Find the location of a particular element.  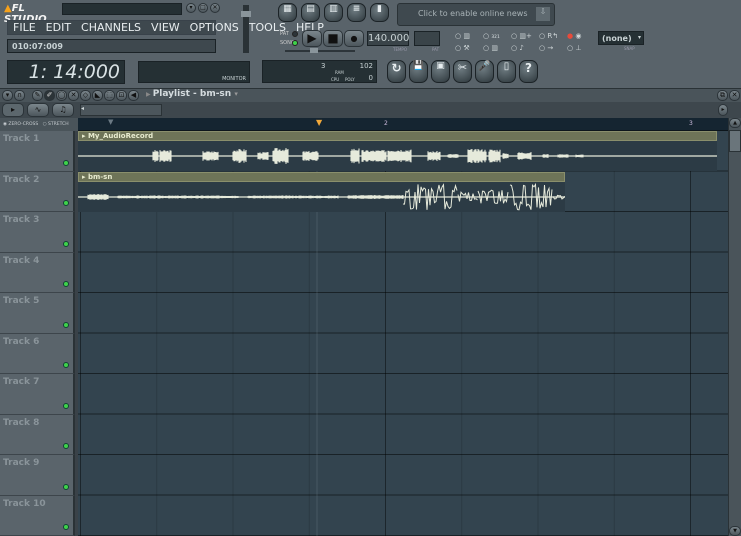

pattern-tab: ♫ is located at coordinates (63, 110).